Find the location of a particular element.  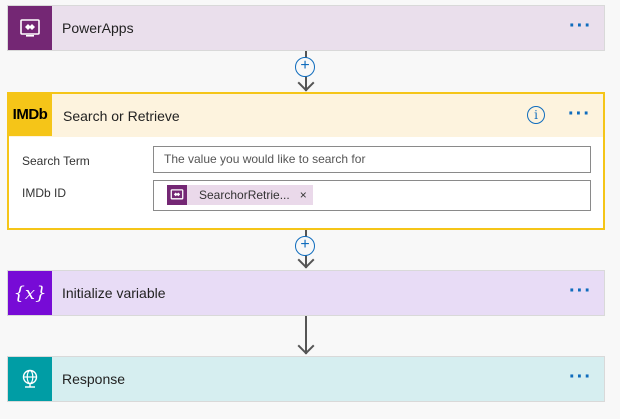

response-card: Response ··· is located at coordinates (306, 379).